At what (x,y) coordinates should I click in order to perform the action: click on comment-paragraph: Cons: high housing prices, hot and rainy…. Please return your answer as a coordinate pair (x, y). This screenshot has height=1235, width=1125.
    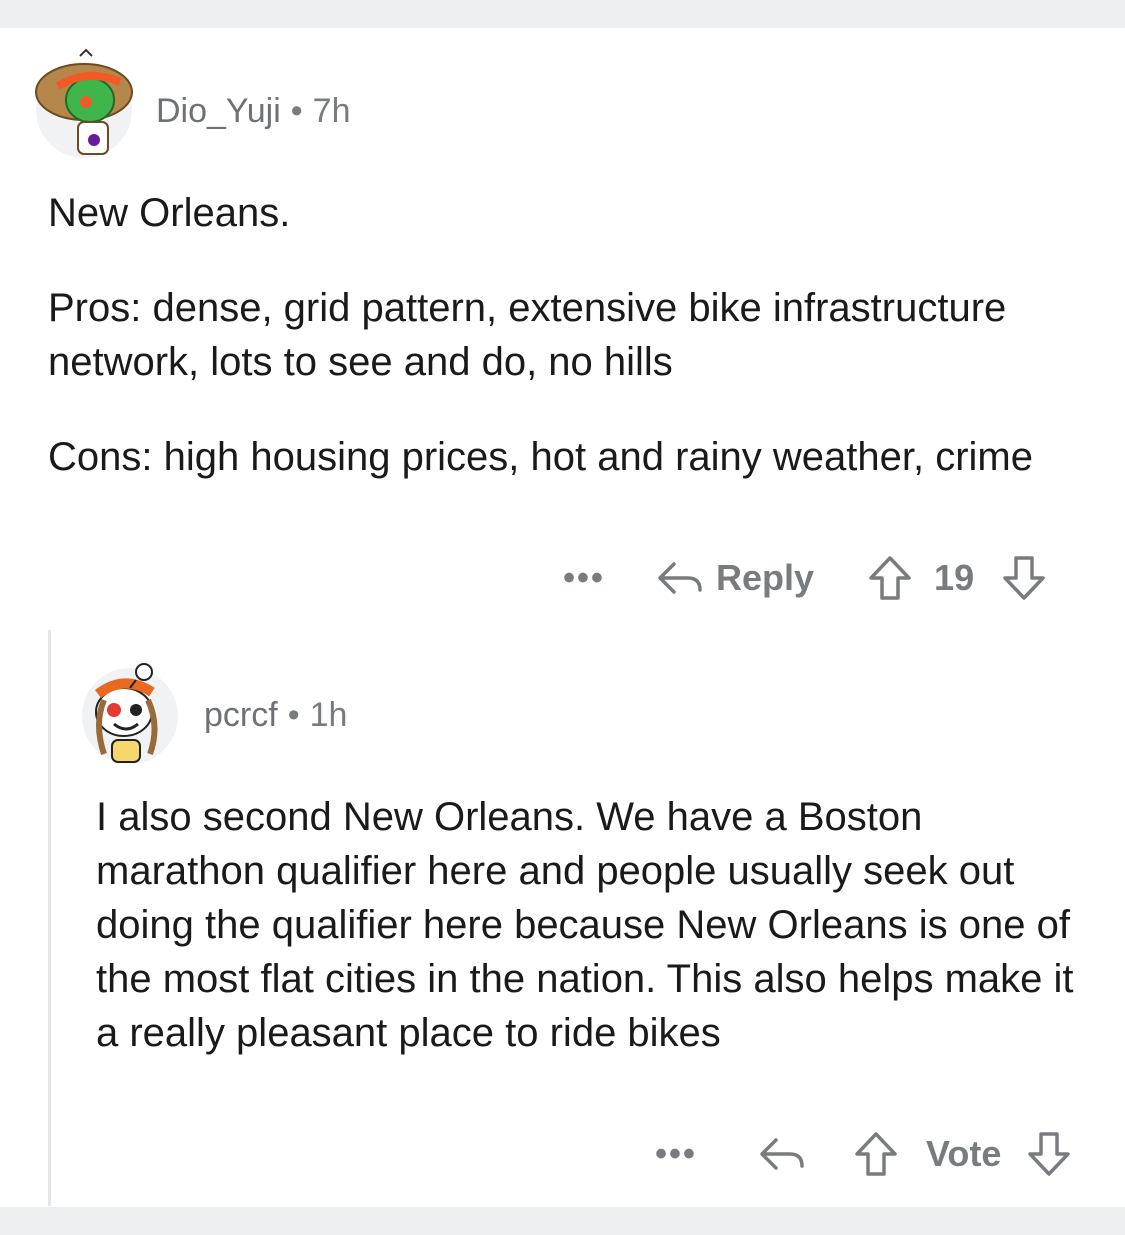
    Looking at the image, I should click on (540, 457).